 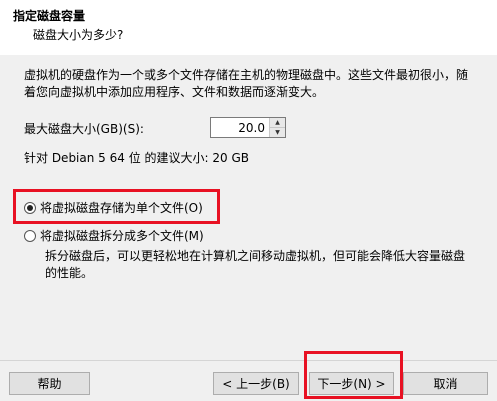 I want to click on footer-divider, so click(x=248, y=360).